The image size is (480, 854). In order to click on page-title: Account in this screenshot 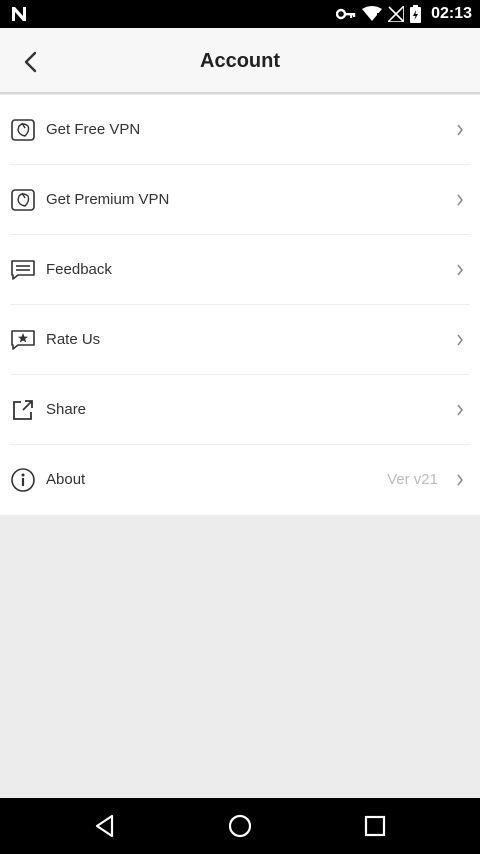, I will do `click(240, 61)`.